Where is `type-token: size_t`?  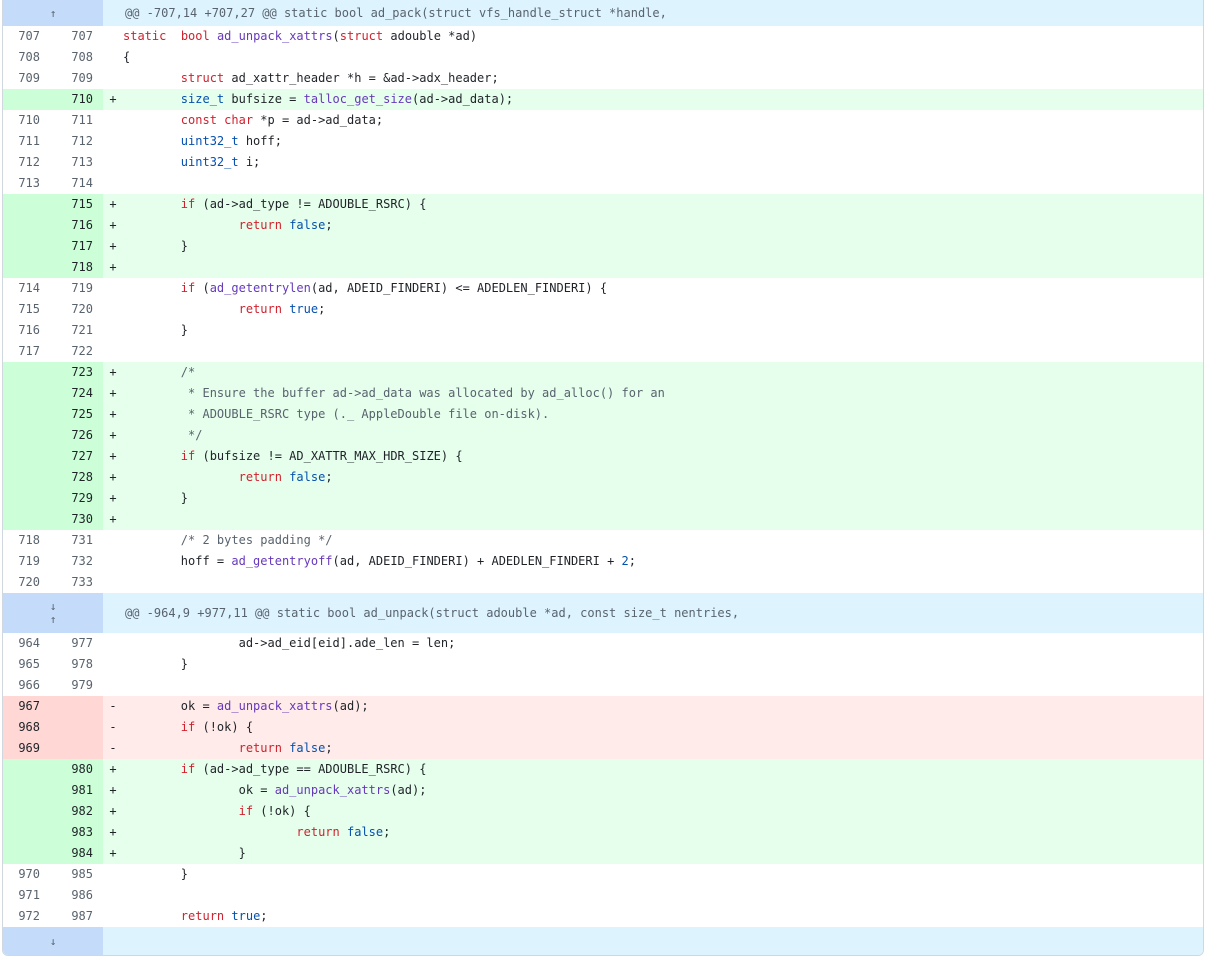
type-token: size_t is located at coordinates (202, 99).